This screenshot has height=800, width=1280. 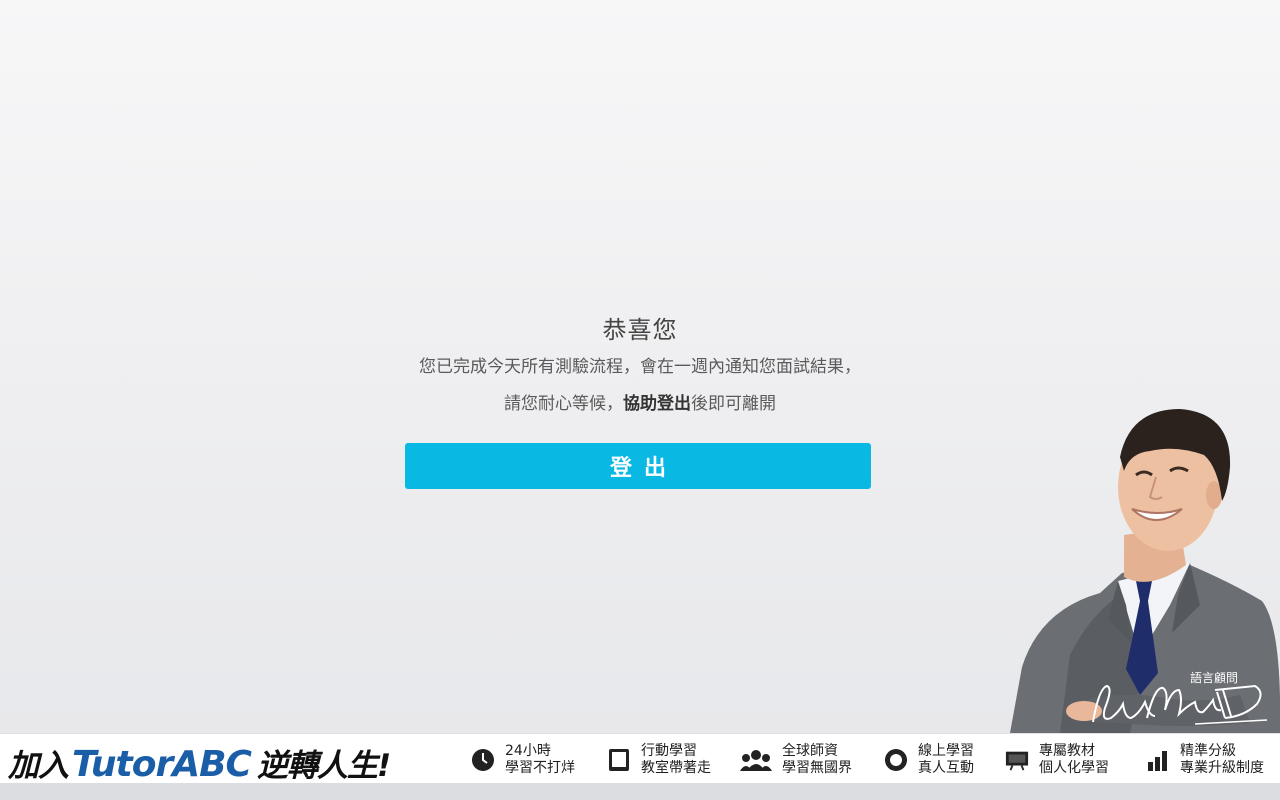 I want to click on feature-24h: 24小時 學習不打烊, so click(x=523, y=760).